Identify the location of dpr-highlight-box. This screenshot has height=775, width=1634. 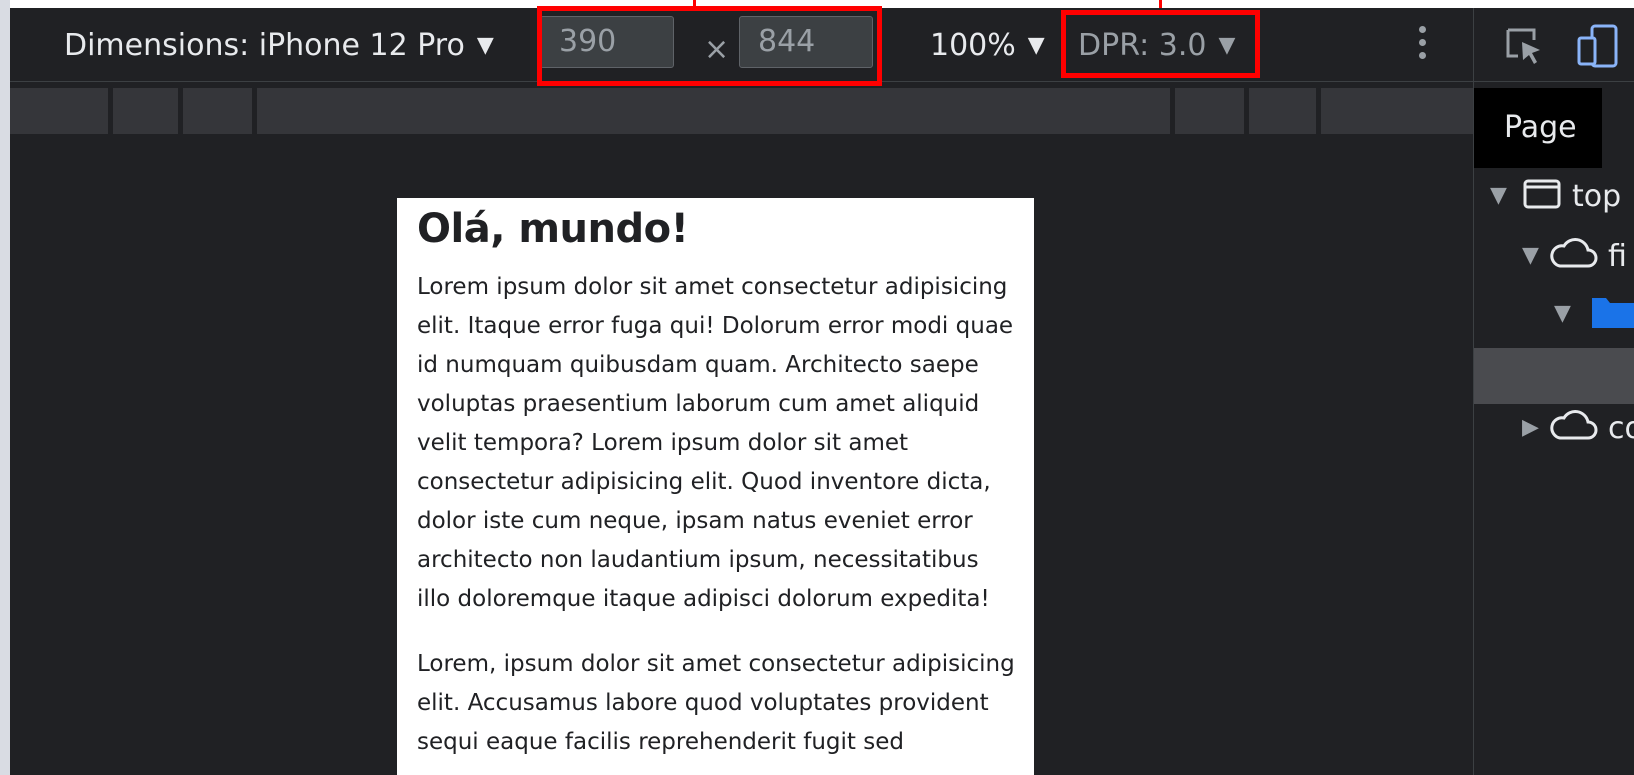
(1160, 44).